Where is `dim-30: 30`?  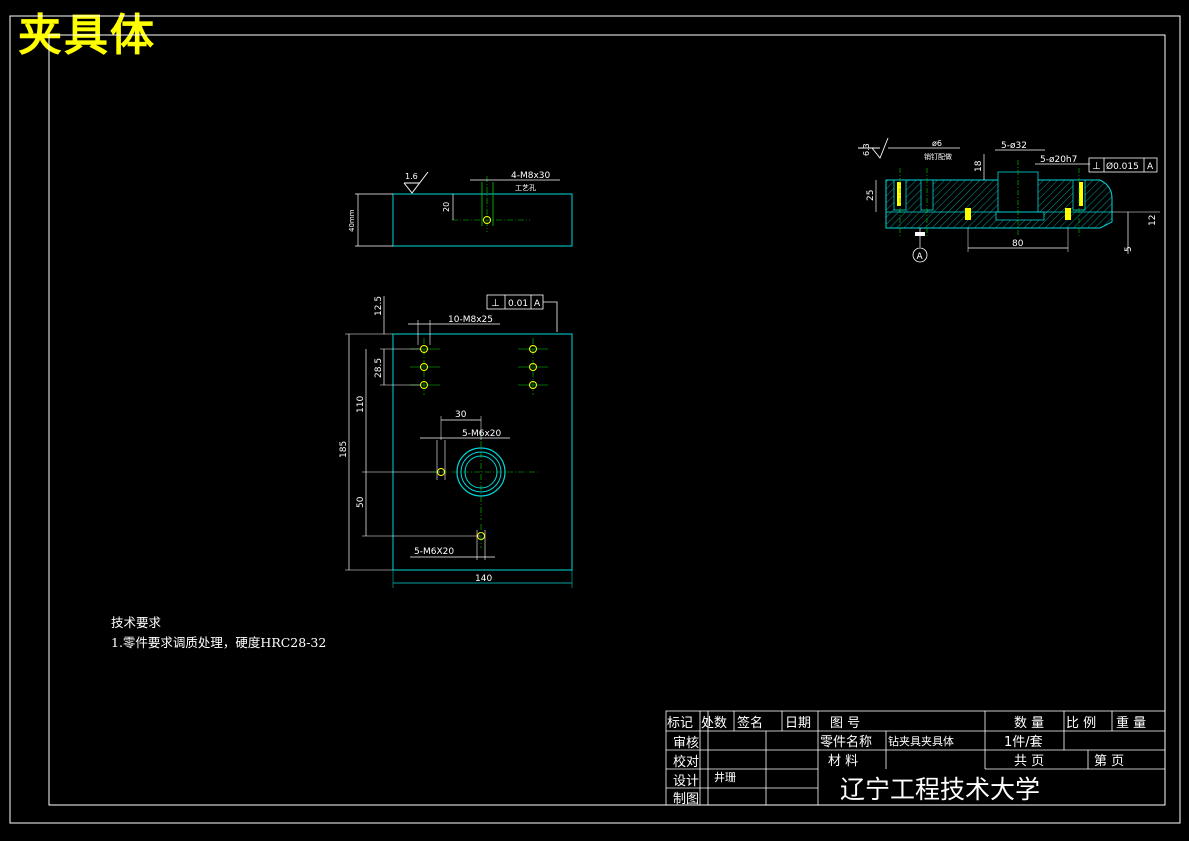 dim-30: 30 is located at coordinates (461, 415).